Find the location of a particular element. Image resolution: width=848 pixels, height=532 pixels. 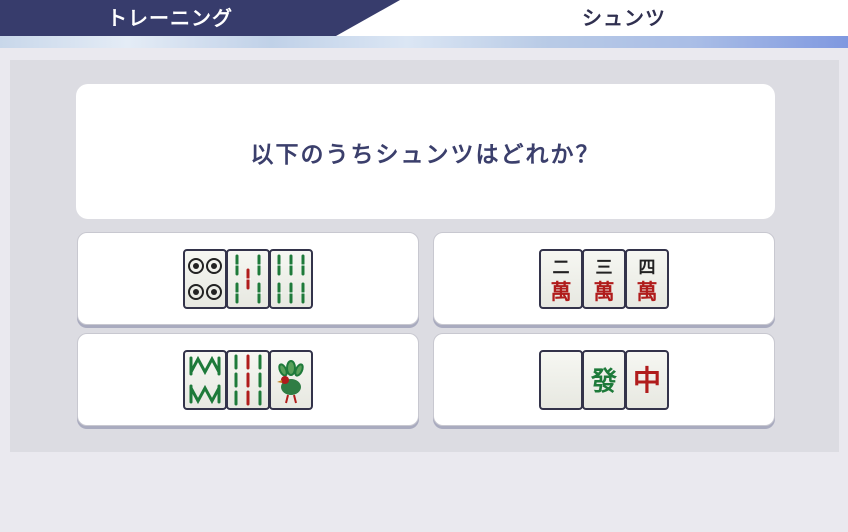

tile-number-label: 三 is located at coordinates (603, 268).